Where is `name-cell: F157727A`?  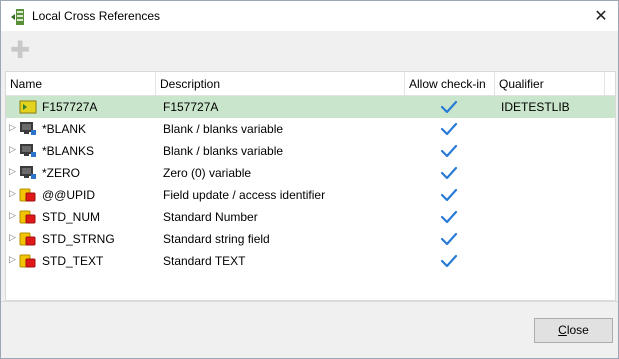 name-cell: F157727A is located at coordinates (70, 107).